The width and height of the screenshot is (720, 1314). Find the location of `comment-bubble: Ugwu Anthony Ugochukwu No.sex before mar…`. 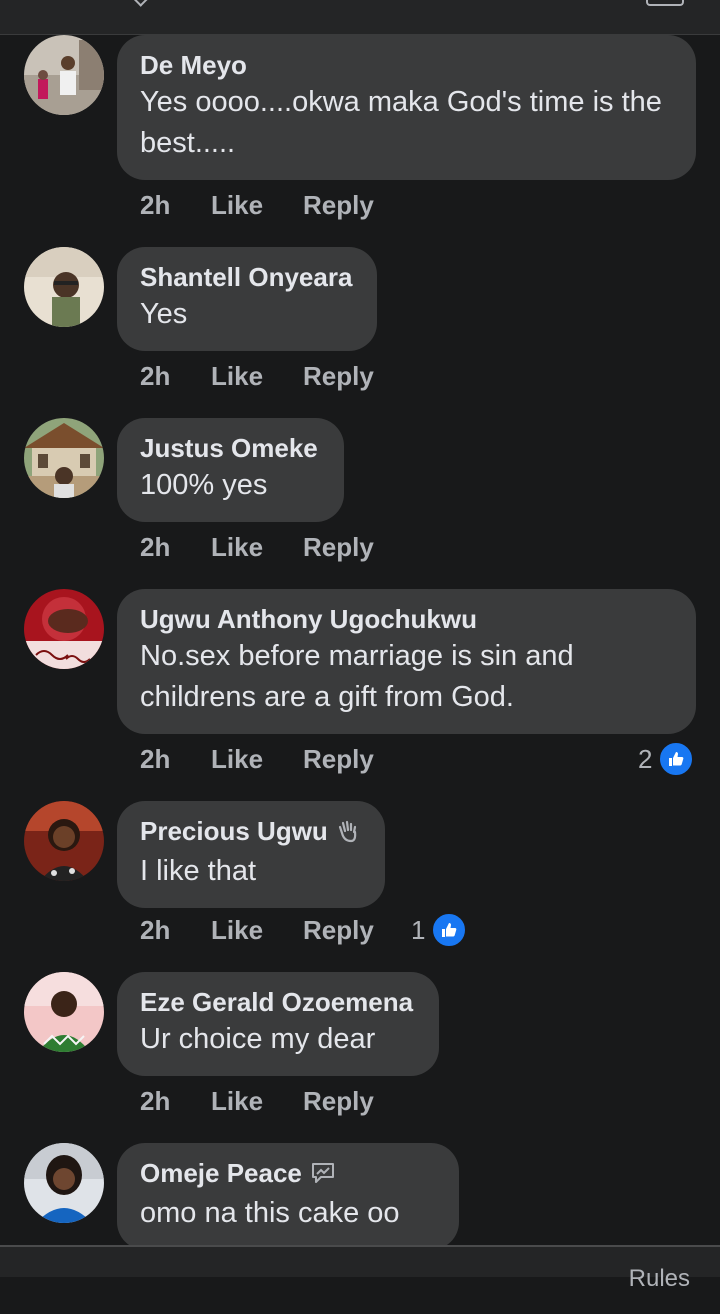

comment-bubble: Ugwu Anthony Ugochukwu No.sex before mar… is located at coordinates (406, 661).